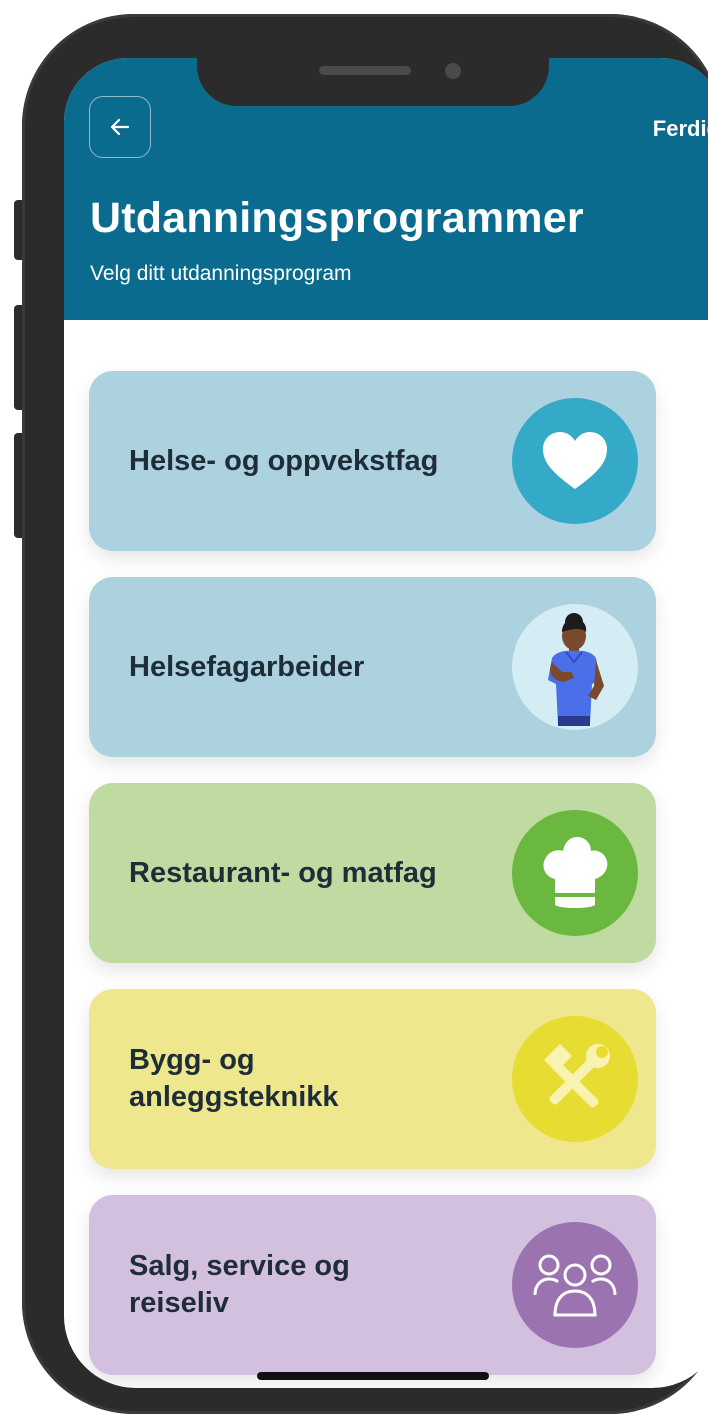 The height and width of the screenshot is (1425, 708). What do you see at coordinates (234, 1078) in the screenshot?
I see `program-label: Bygg- og anleggsteknikk` at bounding box center [234, 1078].